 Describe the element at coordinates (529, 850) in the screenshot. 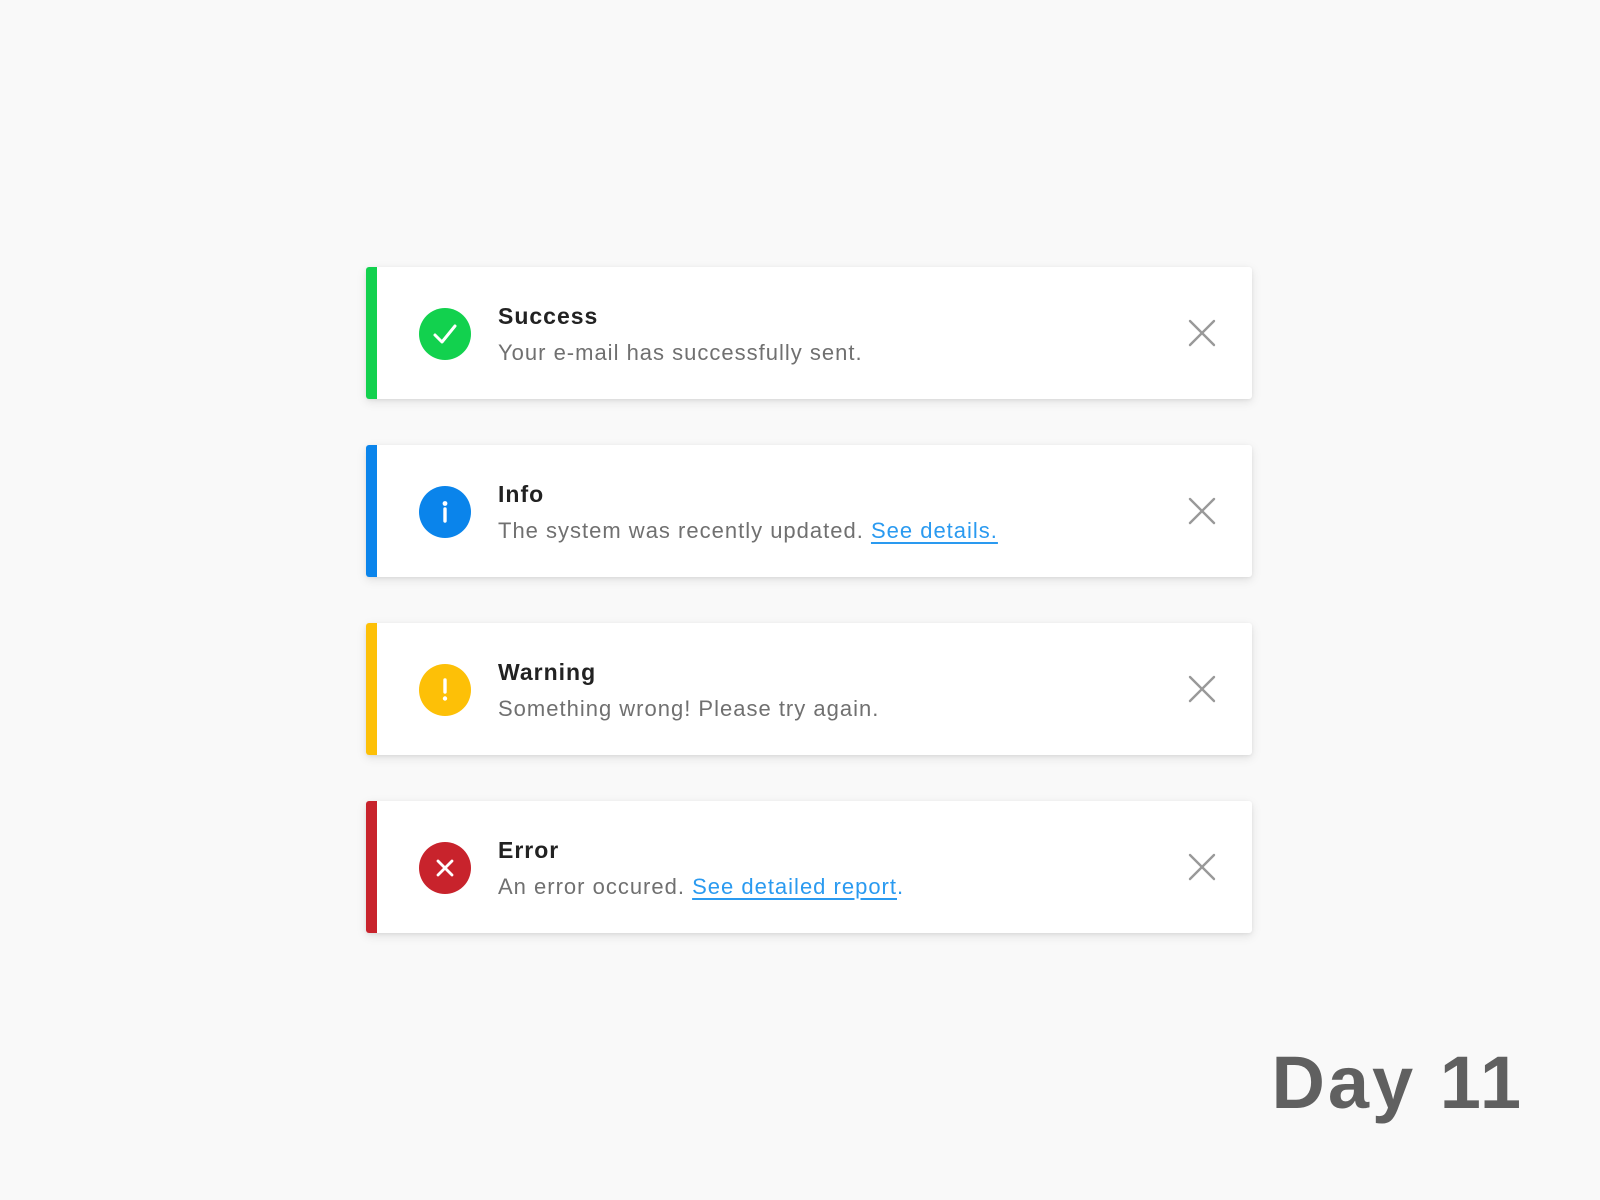

I see `alert-title: Error` at that location.